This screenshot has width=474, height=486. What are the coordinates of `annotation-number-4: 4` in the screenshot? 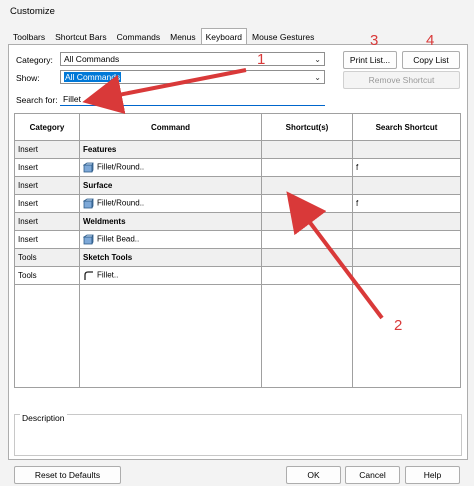 It's located at (430, 40).